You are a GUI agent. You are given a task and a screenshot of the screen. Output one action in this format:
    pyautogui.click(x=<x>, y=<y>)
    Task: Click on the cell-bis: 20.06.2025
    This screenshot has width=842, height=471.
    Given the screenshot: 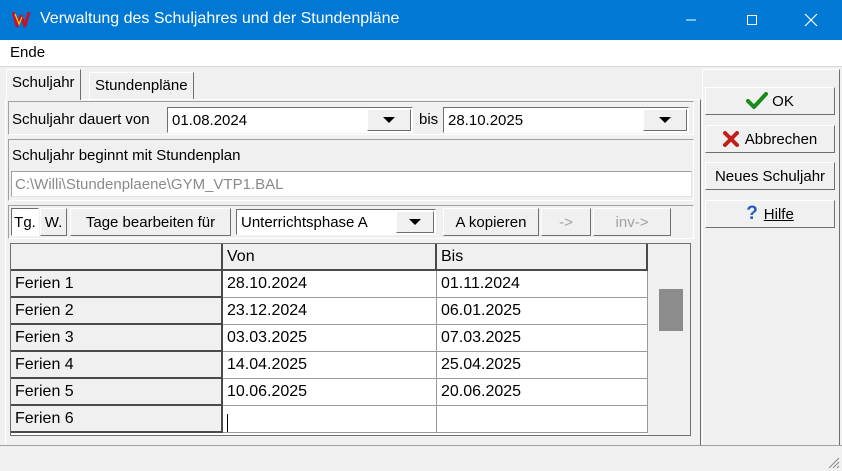 What is the action you would take?
    pyautogui.click(x=542, y=392)
    